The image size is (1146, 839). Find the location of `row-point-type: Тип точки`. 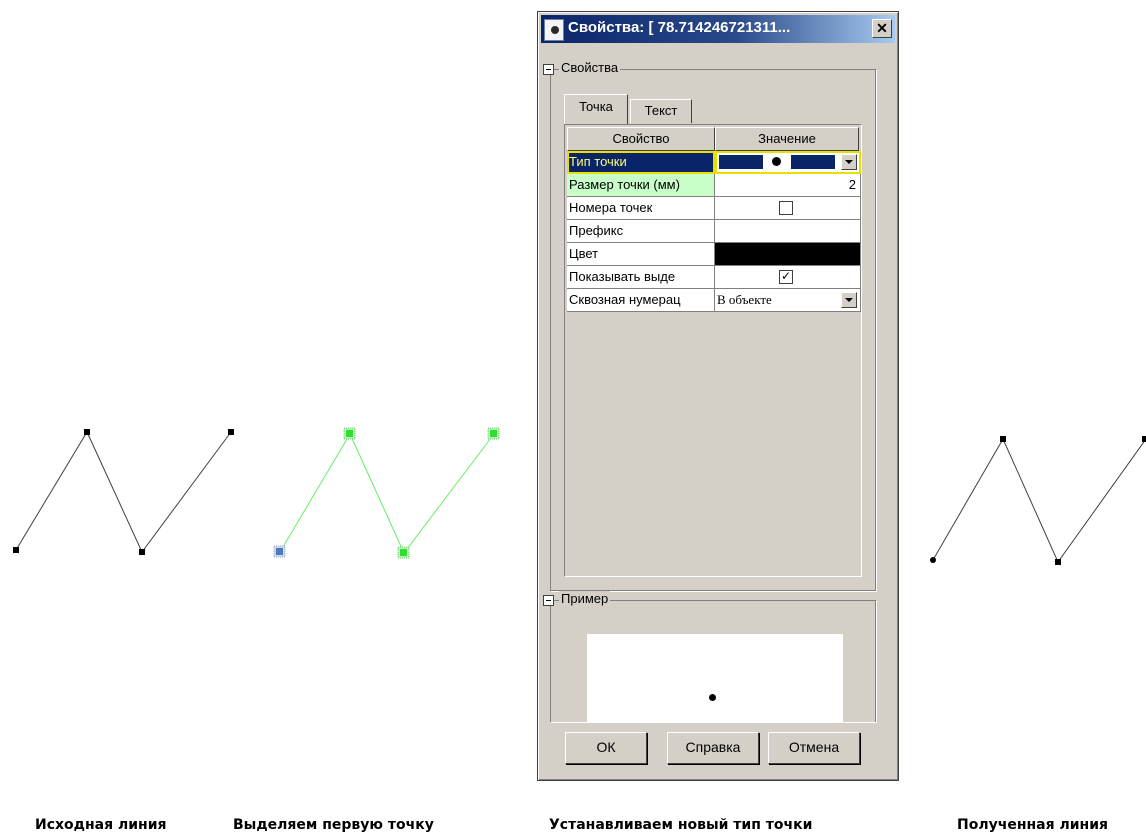

row-point-type: Тип точки is located at coordinates (714, 162).